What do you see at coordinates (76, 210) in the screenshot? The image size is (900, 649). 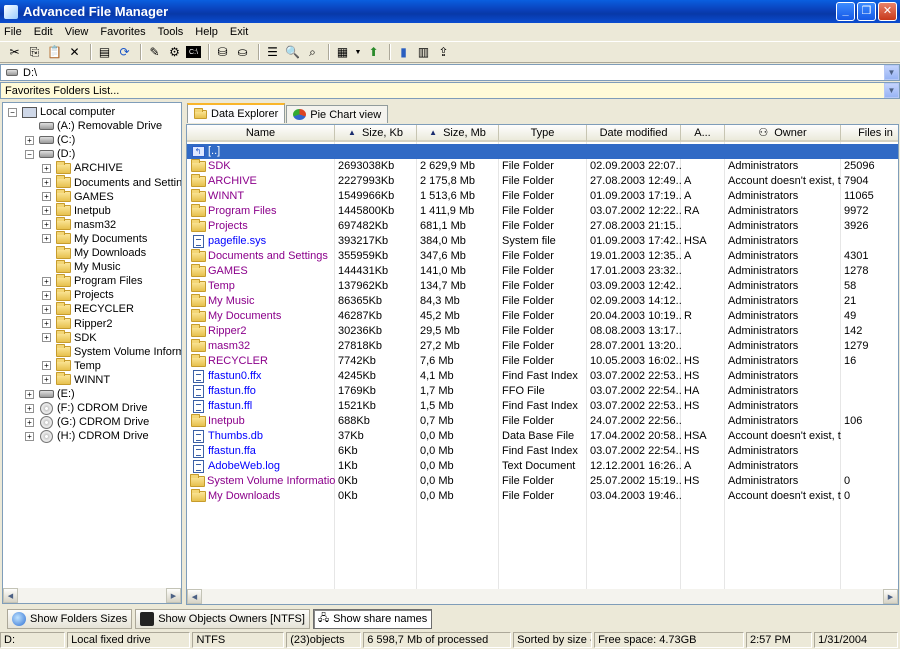 I see `tree-item: + Inetpub` at bounding box center [76, 210].